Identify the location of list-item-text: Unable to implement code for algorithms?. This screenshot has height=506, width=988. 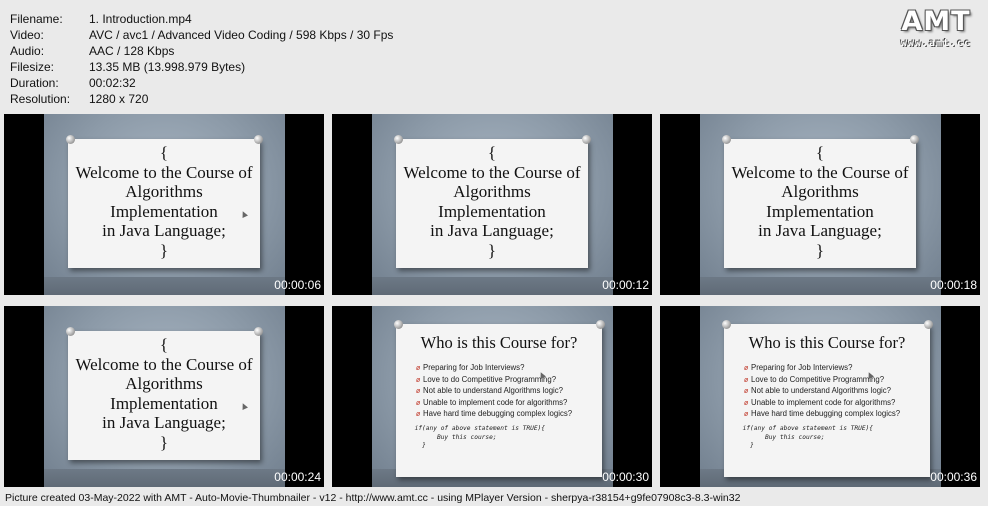
(823, 402).